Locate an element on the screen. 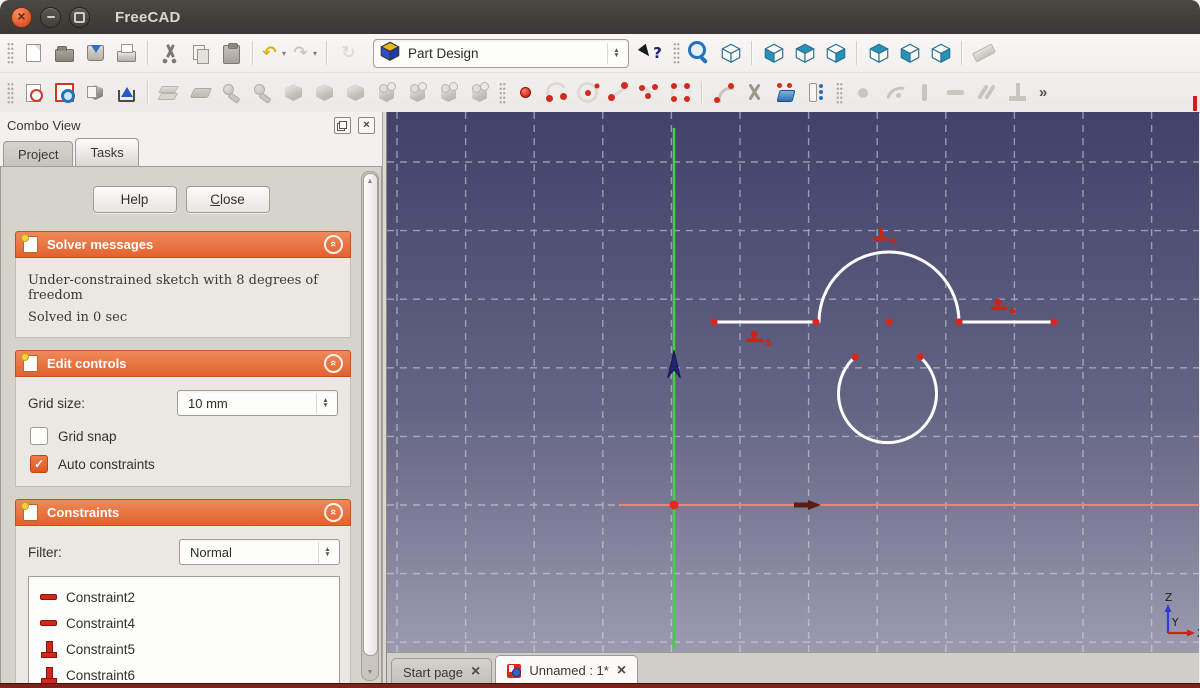 This screenshot has width=1200, height=688. solver-messages-title: Solver messages is located at coordinates (100, 244).